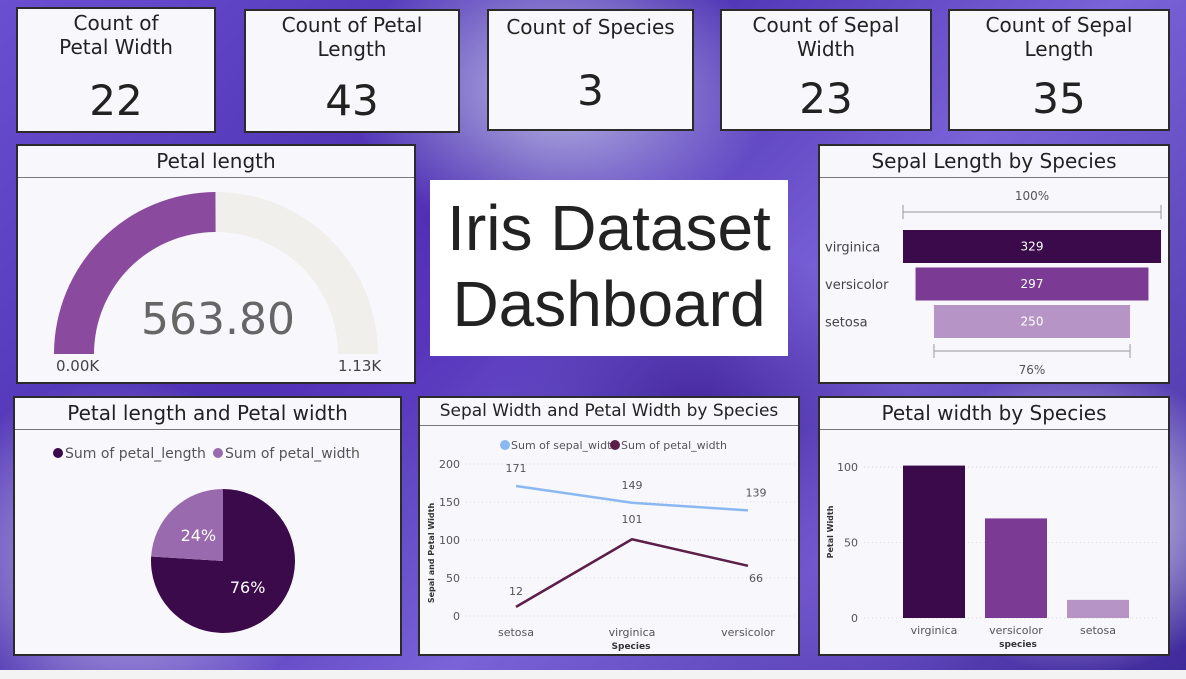 This screenshot has height=679, width=1186. I want to click on dashboard-headline: Iris Dataset Dashboard, so click(609, 268).